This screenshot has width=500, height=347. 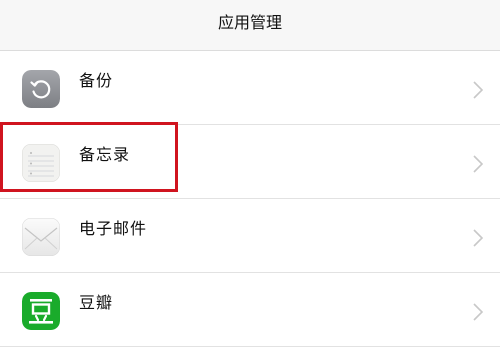 What do you see at coordinates (96, 80) in the screenshot?
I see `app-label-backup: 备份` at bounding box center [96, 80].